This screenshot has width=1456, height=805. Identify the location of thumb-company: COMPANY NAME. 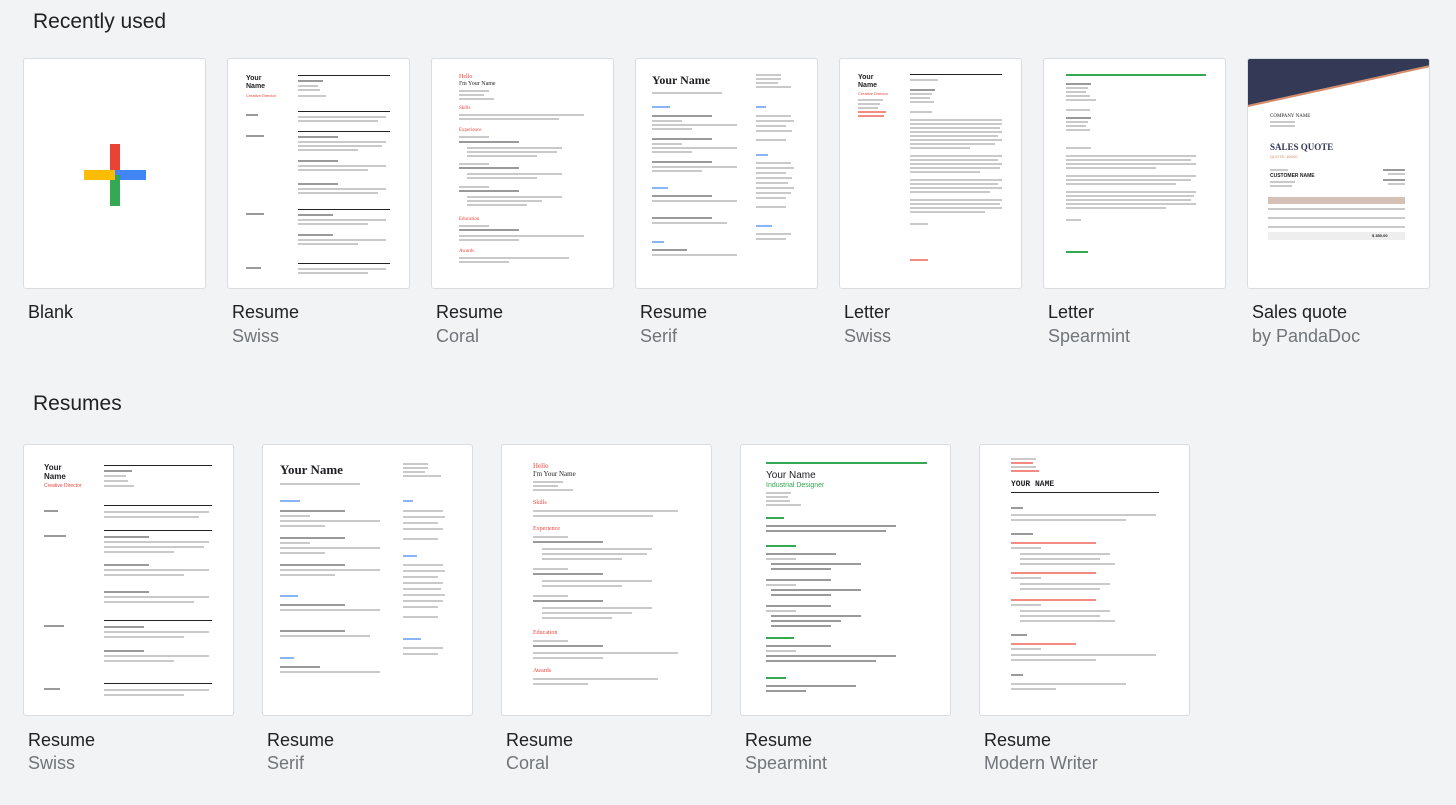
(1290, 116).